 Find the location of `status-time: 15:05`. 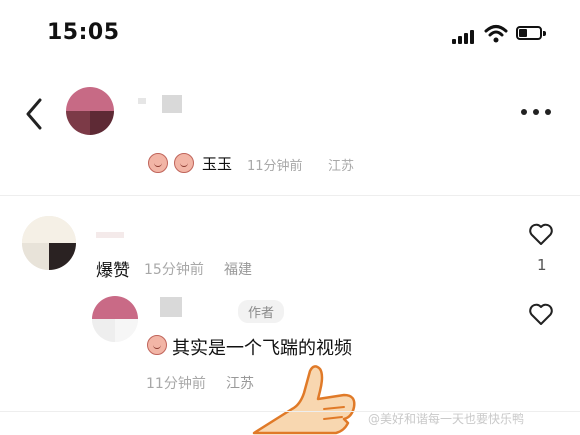

status-time: 15:05 is located at coordinates (83, 32).